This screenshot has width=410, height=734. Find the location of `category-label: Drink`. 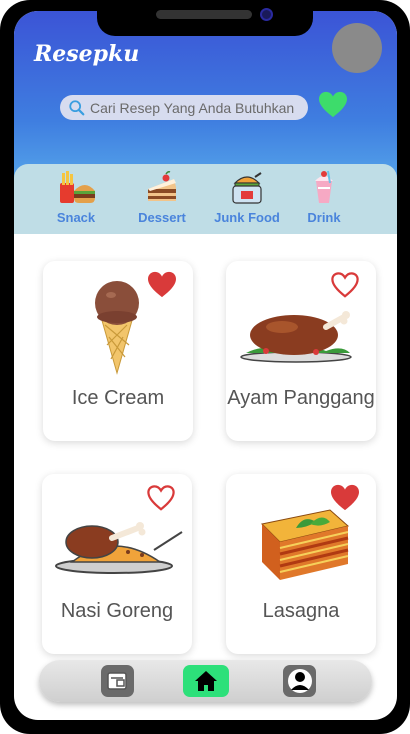

category-label: Drink is located at coordinates (324, 217).